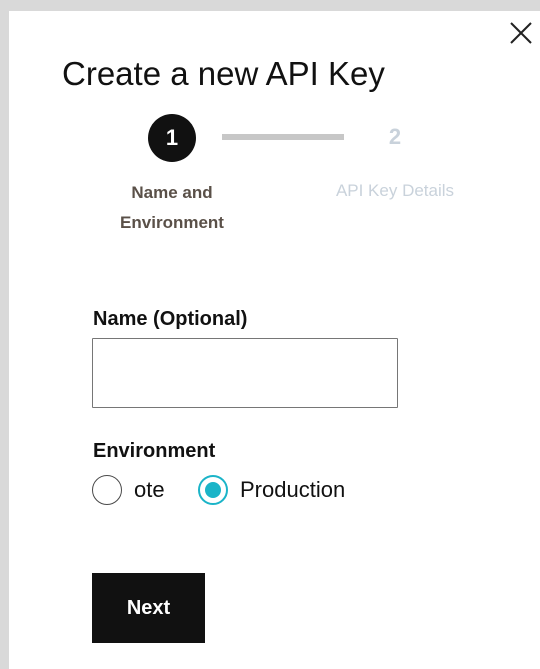 This screenshot has width=540, height=669. I want to click on environment-option-label: ote, so click(149, 489).